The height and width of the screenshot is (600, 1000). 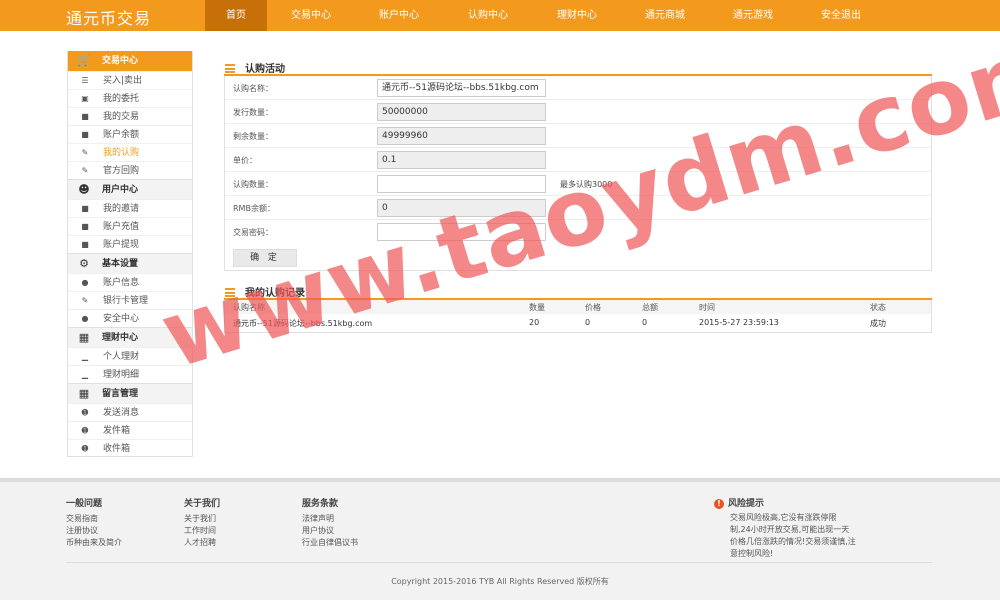 I want to click on form-row-rmb: RMB余额： 0, so click(x=578, y=208).